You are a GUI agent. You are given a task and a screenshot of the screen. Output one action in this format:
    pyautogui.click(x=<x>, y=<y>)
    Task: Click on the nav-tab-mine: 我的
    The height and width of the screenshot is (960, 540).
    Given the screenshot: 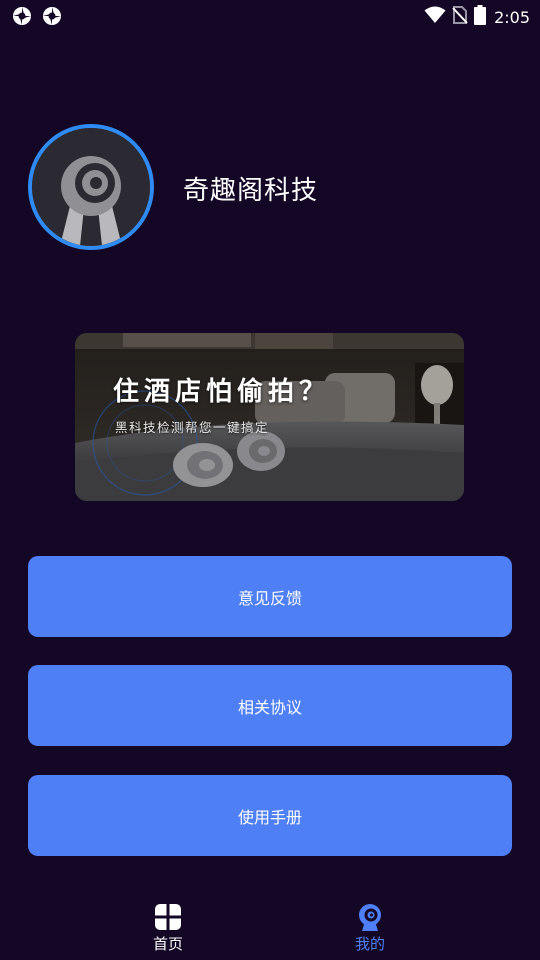 What is the action you would take?
    pyautogui.click(x=370, y=928)
    